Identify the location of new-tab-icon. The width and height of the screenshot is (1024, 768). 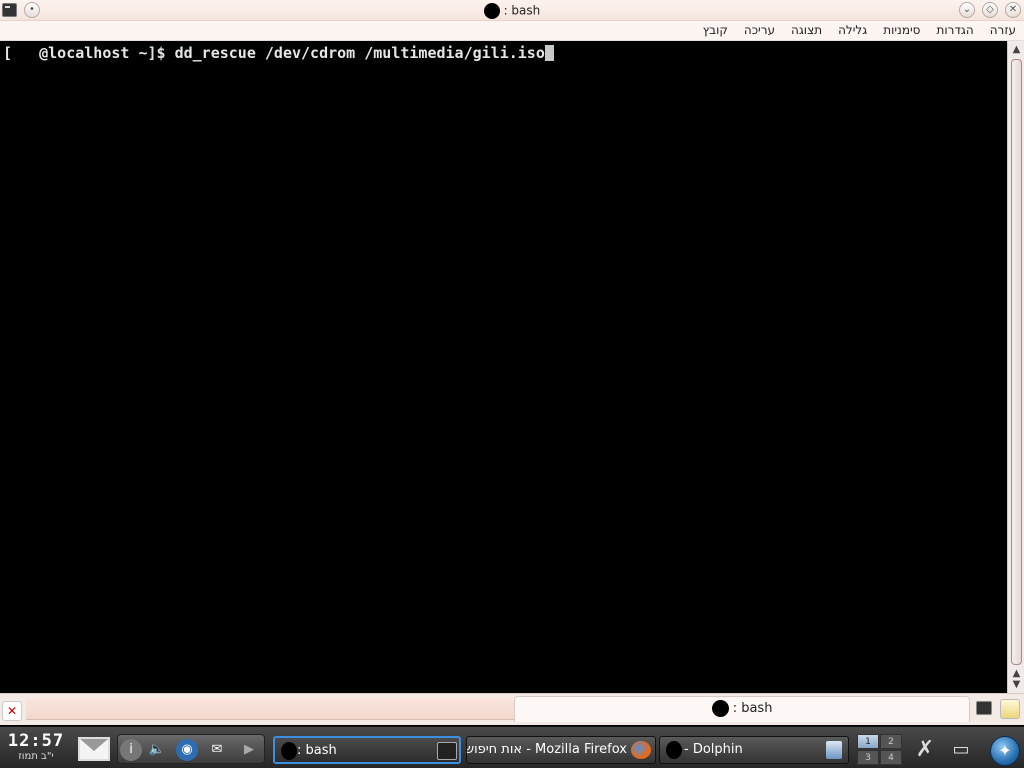
(1010, 709).